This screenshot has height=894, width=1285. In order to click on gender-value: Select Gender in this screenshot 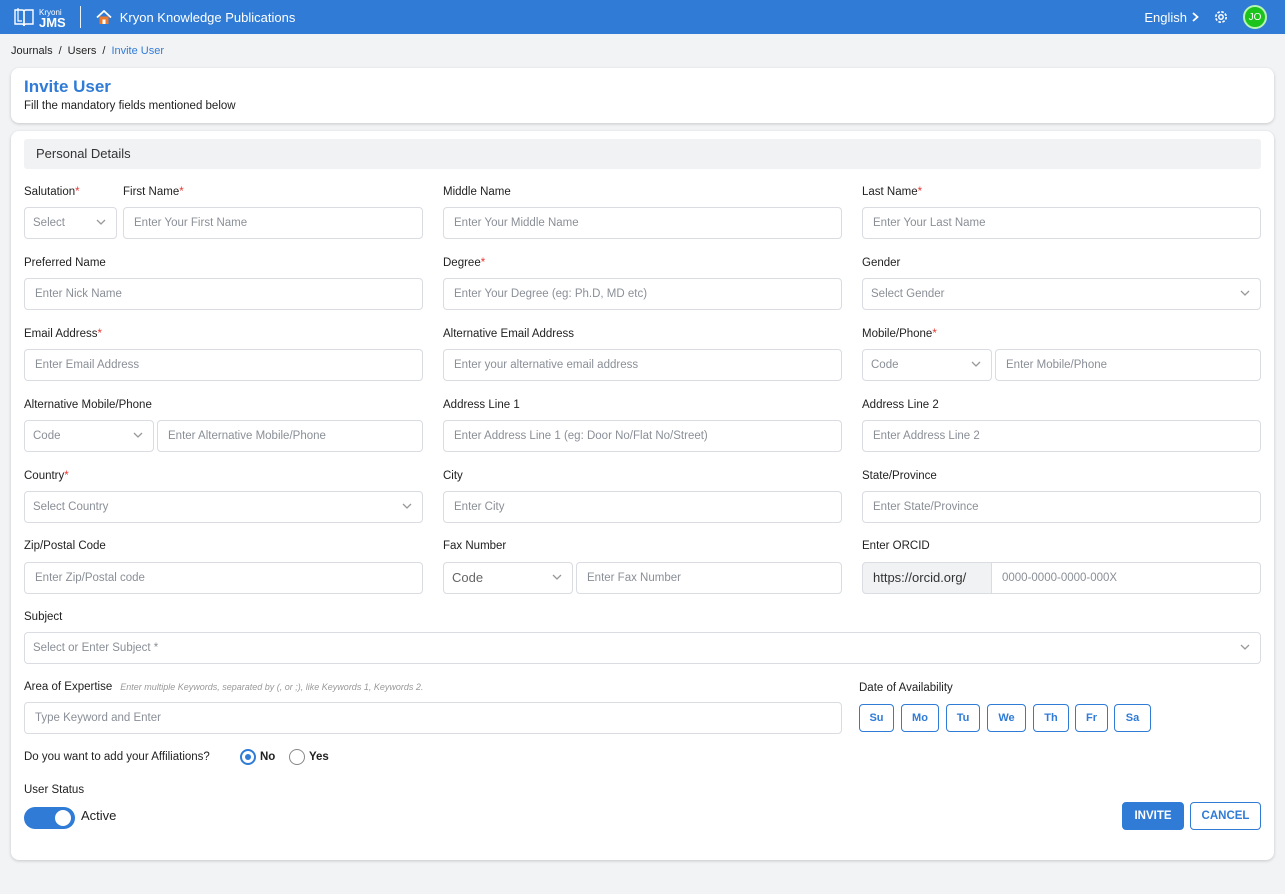, I will do `click(908, 294)`.